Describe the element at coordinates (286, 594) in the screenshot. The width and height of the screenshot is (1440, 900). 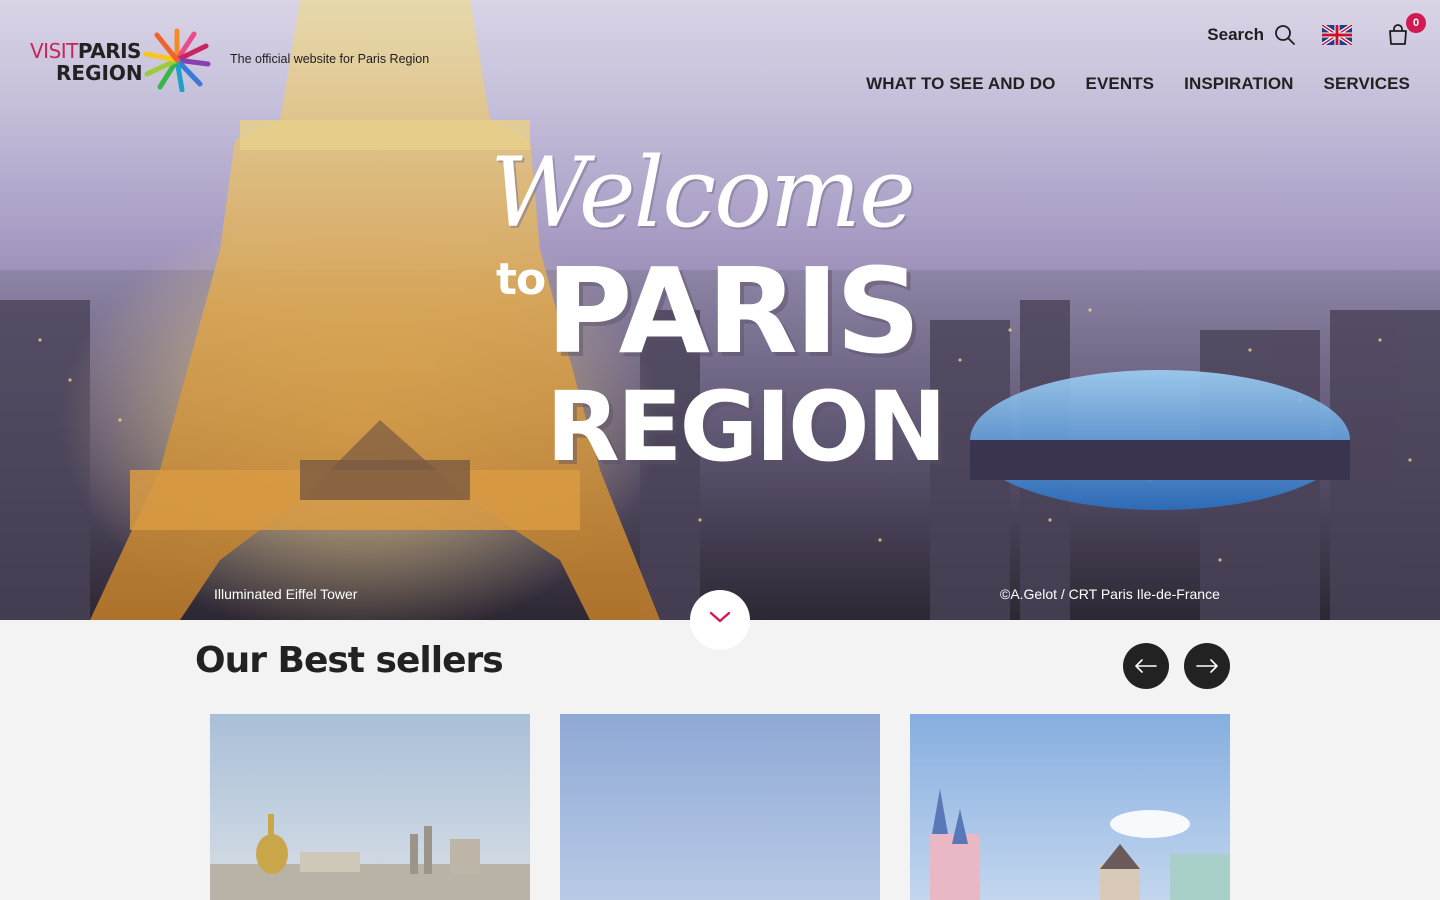
I see `hero-caption: Illuminated Eiffel Tower` at that location.